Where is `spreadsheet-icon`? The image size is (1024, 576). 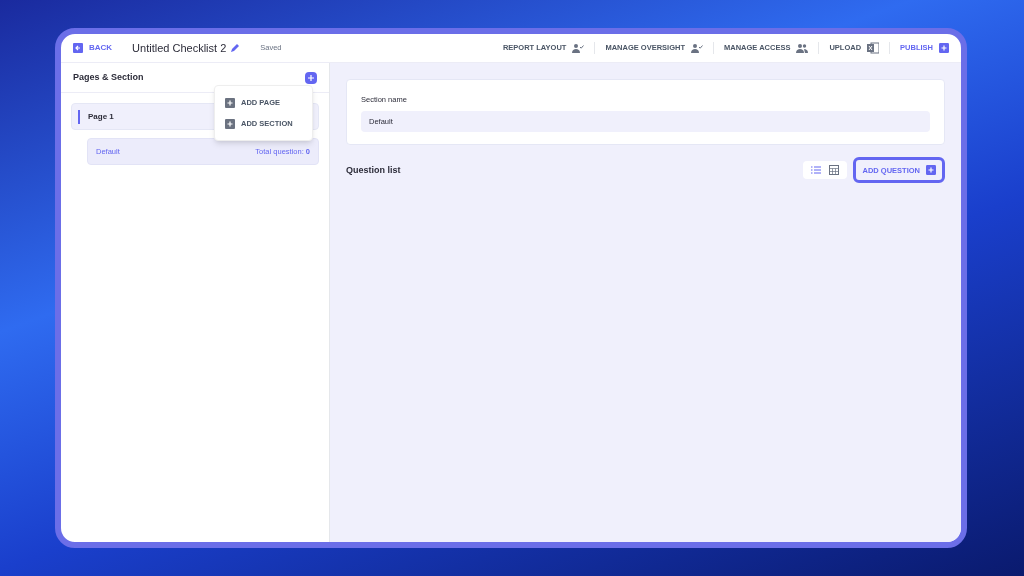 spreadsheet-icon is located at coordinates (873, 48).